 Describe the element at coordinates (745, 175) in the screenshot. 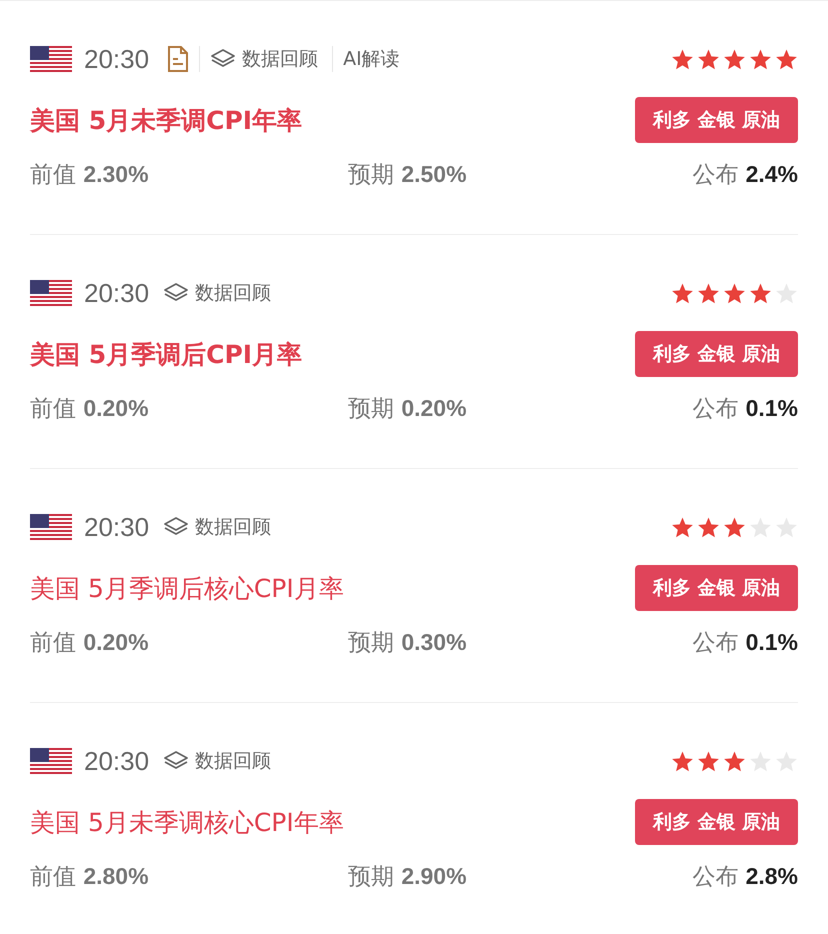

I see `actual-value: 公布 2.4%` at that location.